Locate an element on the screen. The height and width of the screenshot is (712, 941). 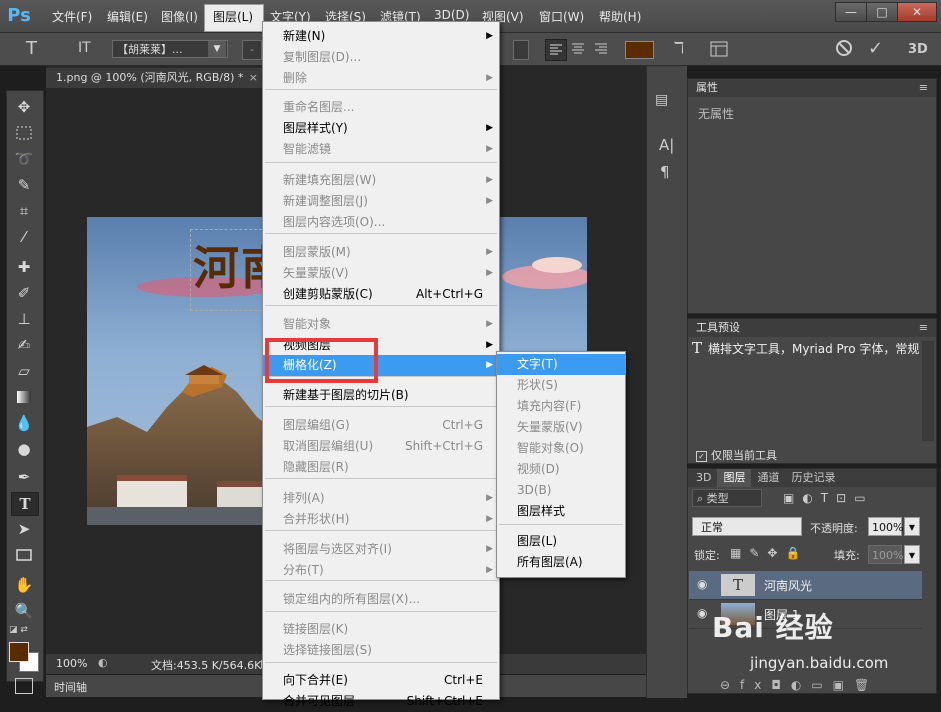
cancel-edit-button is located at coordinates (844, 48).